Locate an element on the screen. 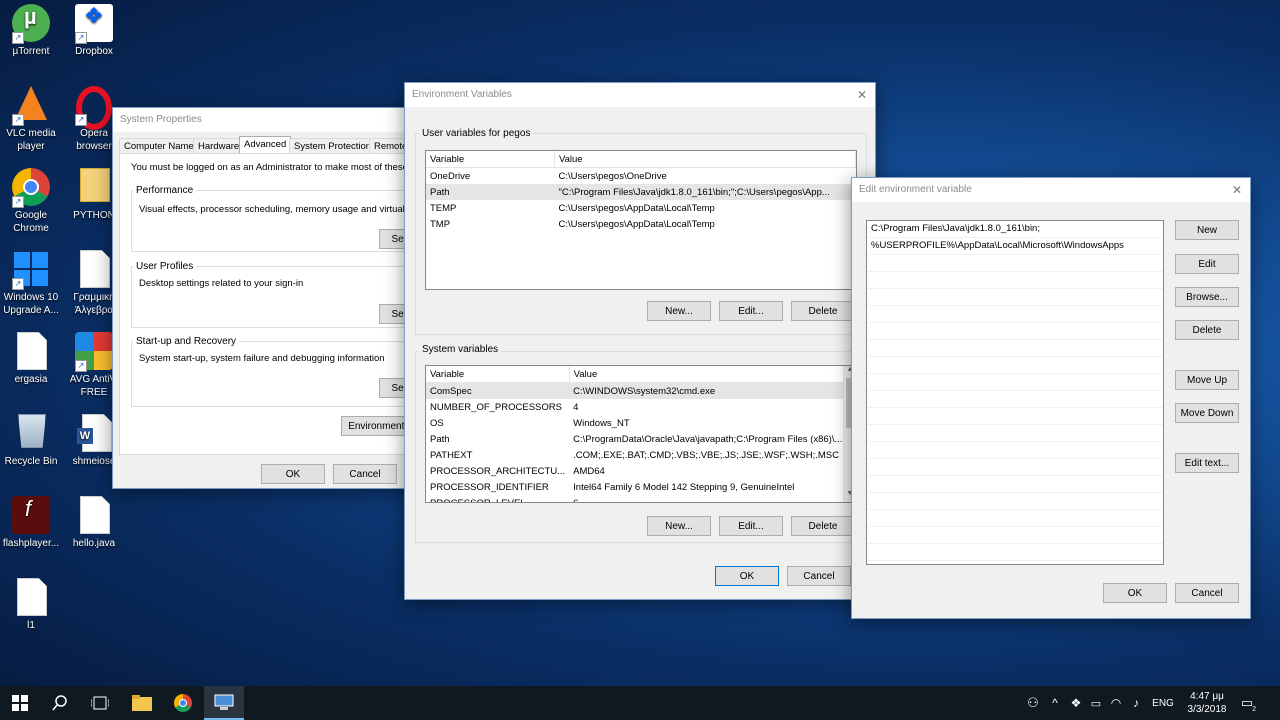 This screenshot has width=1280, height=720. user-delete-button: Delete is located at coordinates (823, 311).